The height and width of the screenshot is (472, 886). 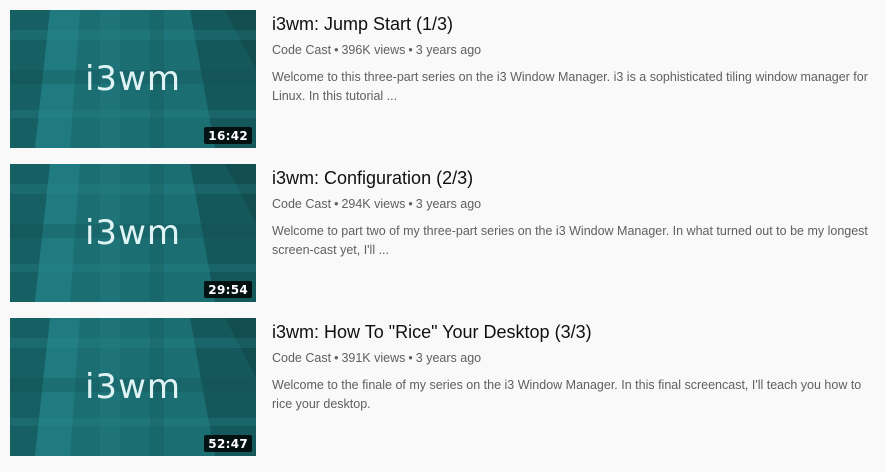 I want to click on video-thumbnail: i3wm 52:47, so click(x=133, y=387).